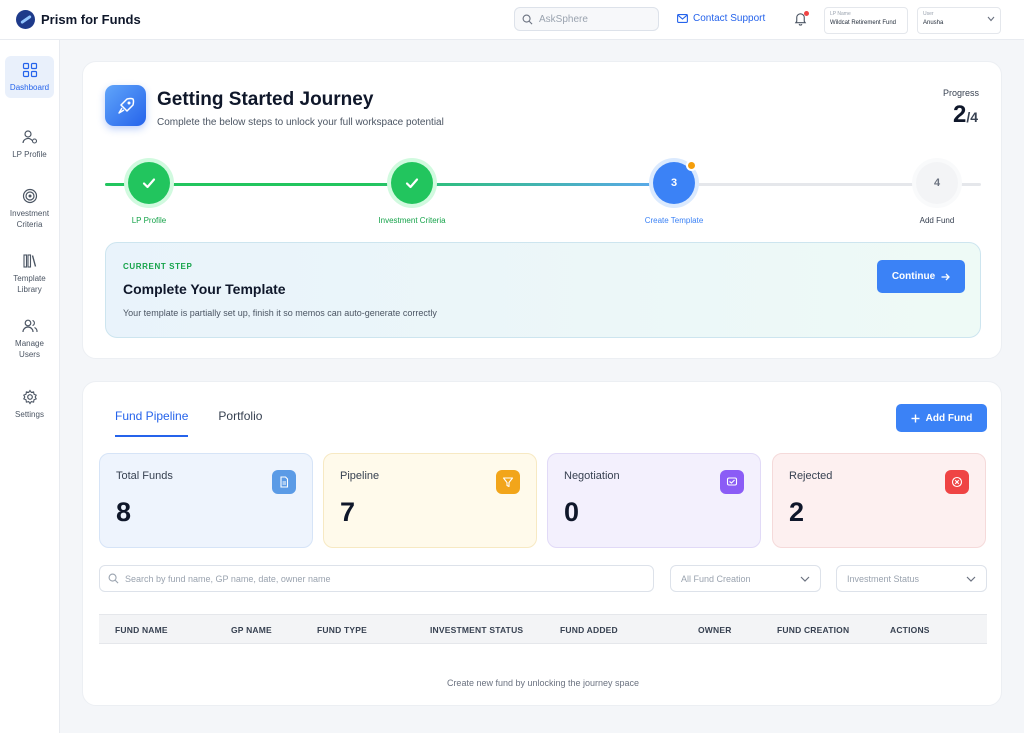 The width and height of the screenshot is (1024, 733). What do you see at coordinates (915, 418) in the screenshot?
I see `plus-icon` at bounding box center [915, 418].